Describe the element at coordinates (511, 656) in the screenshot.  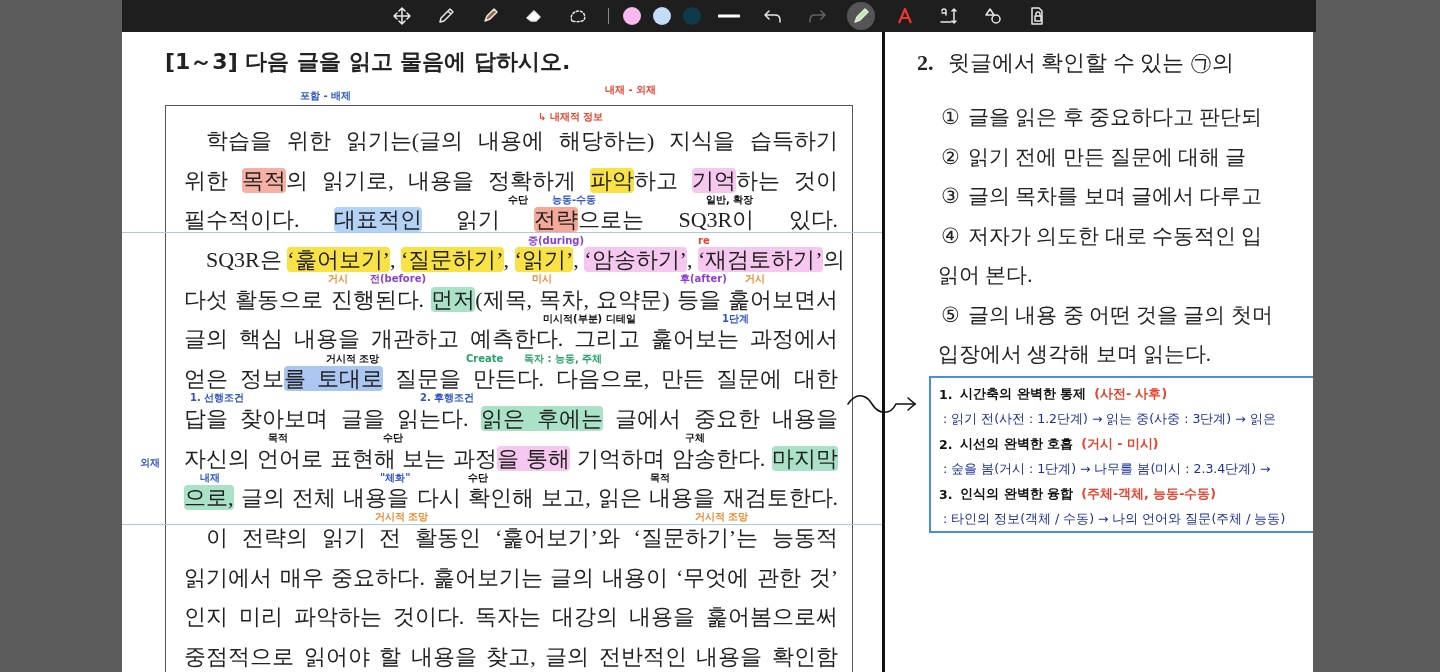
I see `passage-text: 중점적으로 읽어야 할 내용을 찾고, 글의 전반적인 내용을 확인함` at that location.